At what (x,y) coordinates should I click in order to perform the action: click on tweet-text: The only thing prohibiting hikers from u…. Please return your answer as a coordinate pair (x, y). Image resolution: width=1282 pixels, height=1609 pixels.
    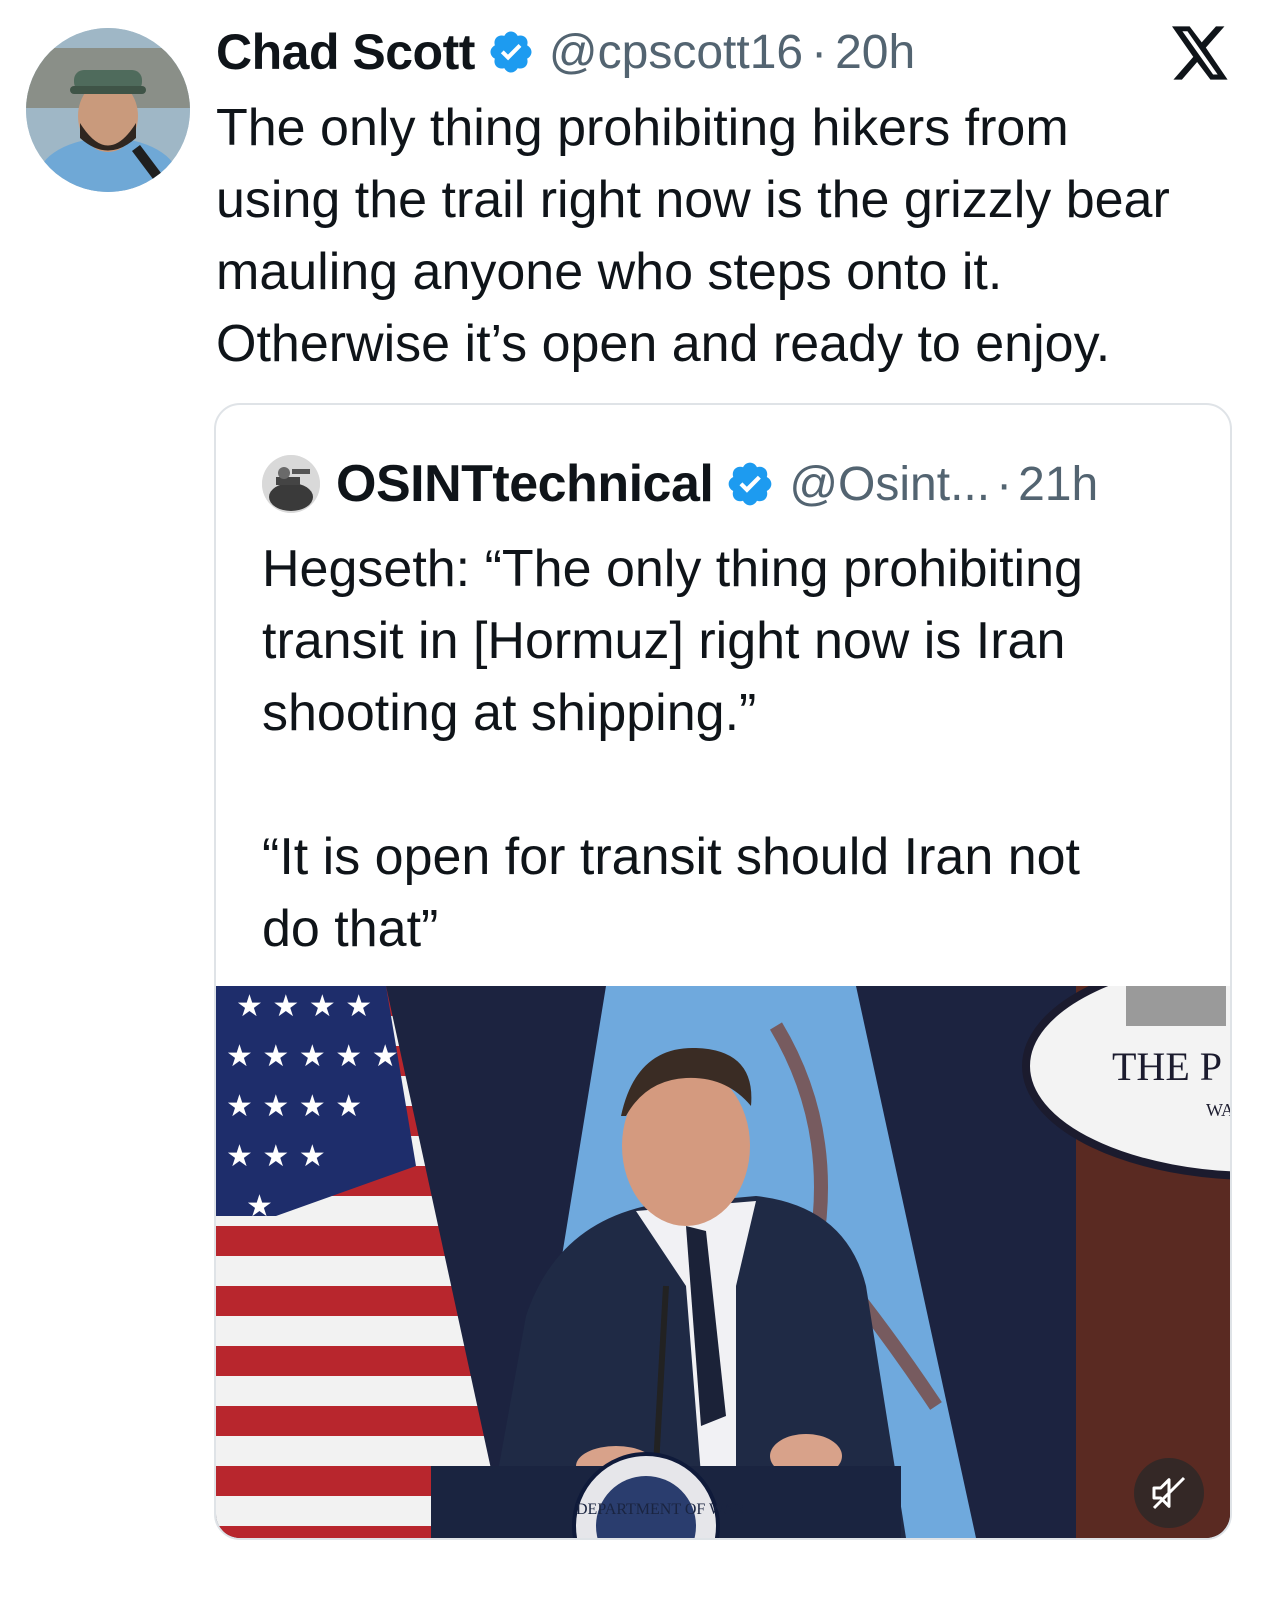
    Looking at the image, I should click on (731, 236).